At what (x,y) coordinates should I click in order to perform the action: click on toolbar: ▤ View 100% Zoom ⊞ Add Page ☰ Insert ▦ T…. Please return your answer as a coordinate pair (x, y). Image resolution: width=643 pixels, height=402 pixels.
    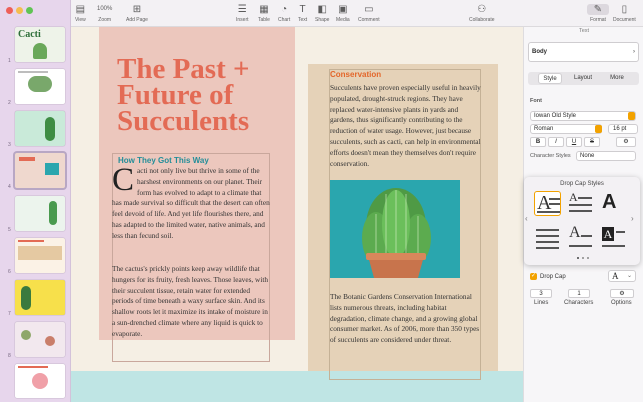
    Looking at the image, I should click on (357, 13).